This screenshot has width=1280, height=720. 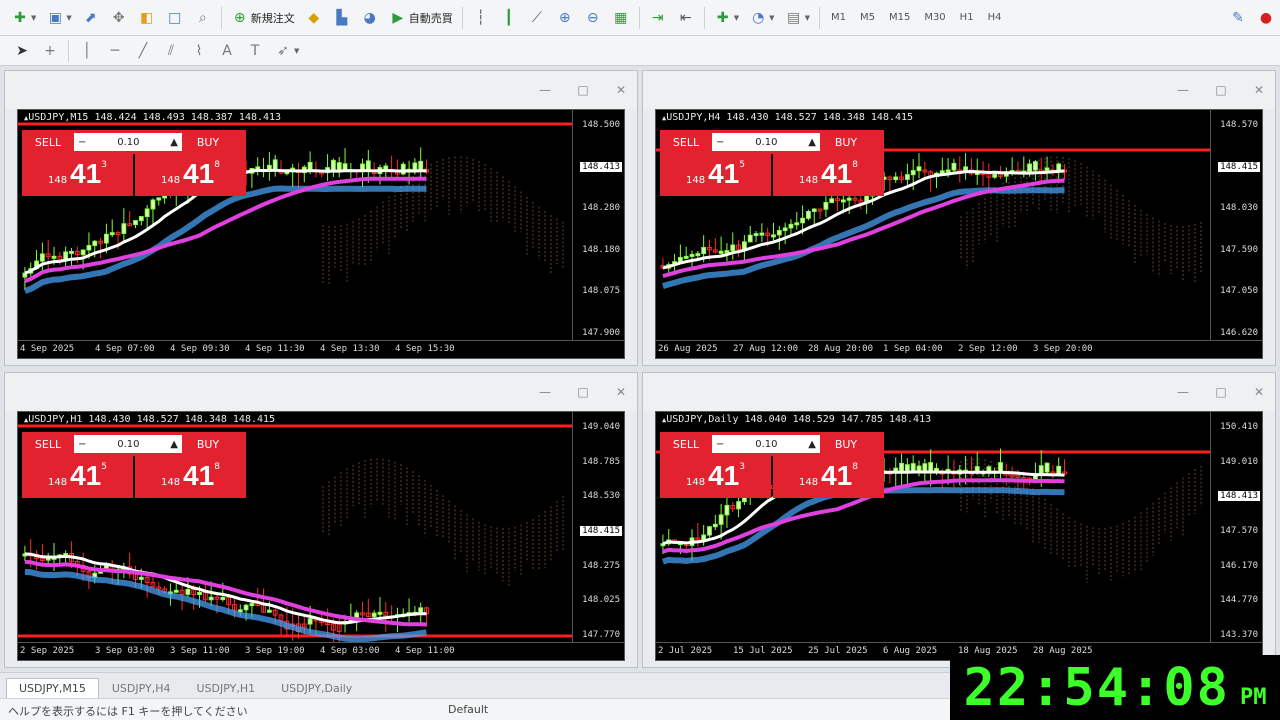 I want to click on cursor-icon: ➤, so click(x=22, y=50).